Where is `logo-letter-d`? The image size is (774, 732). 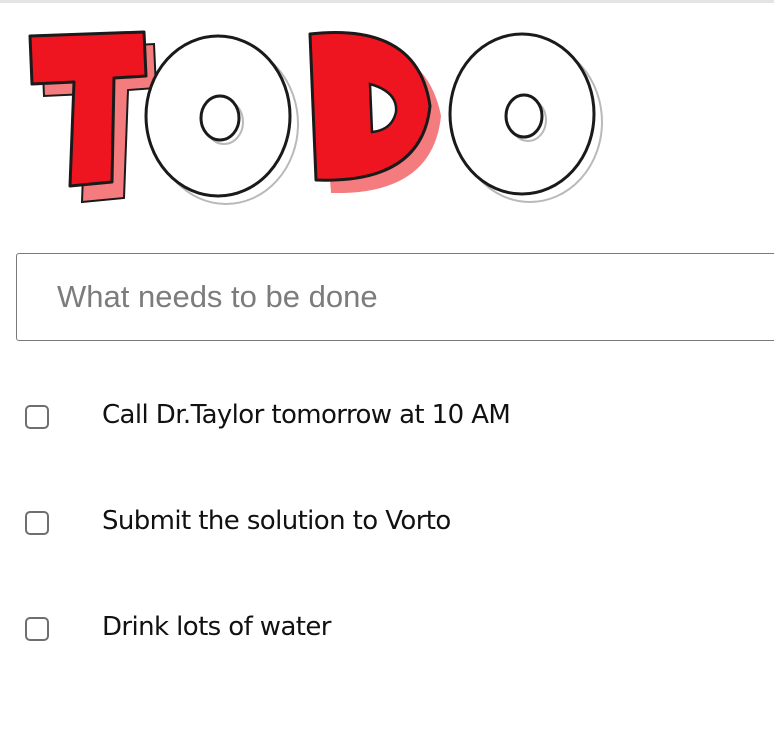
logo-letter-d is located at coordinates (375, 112).